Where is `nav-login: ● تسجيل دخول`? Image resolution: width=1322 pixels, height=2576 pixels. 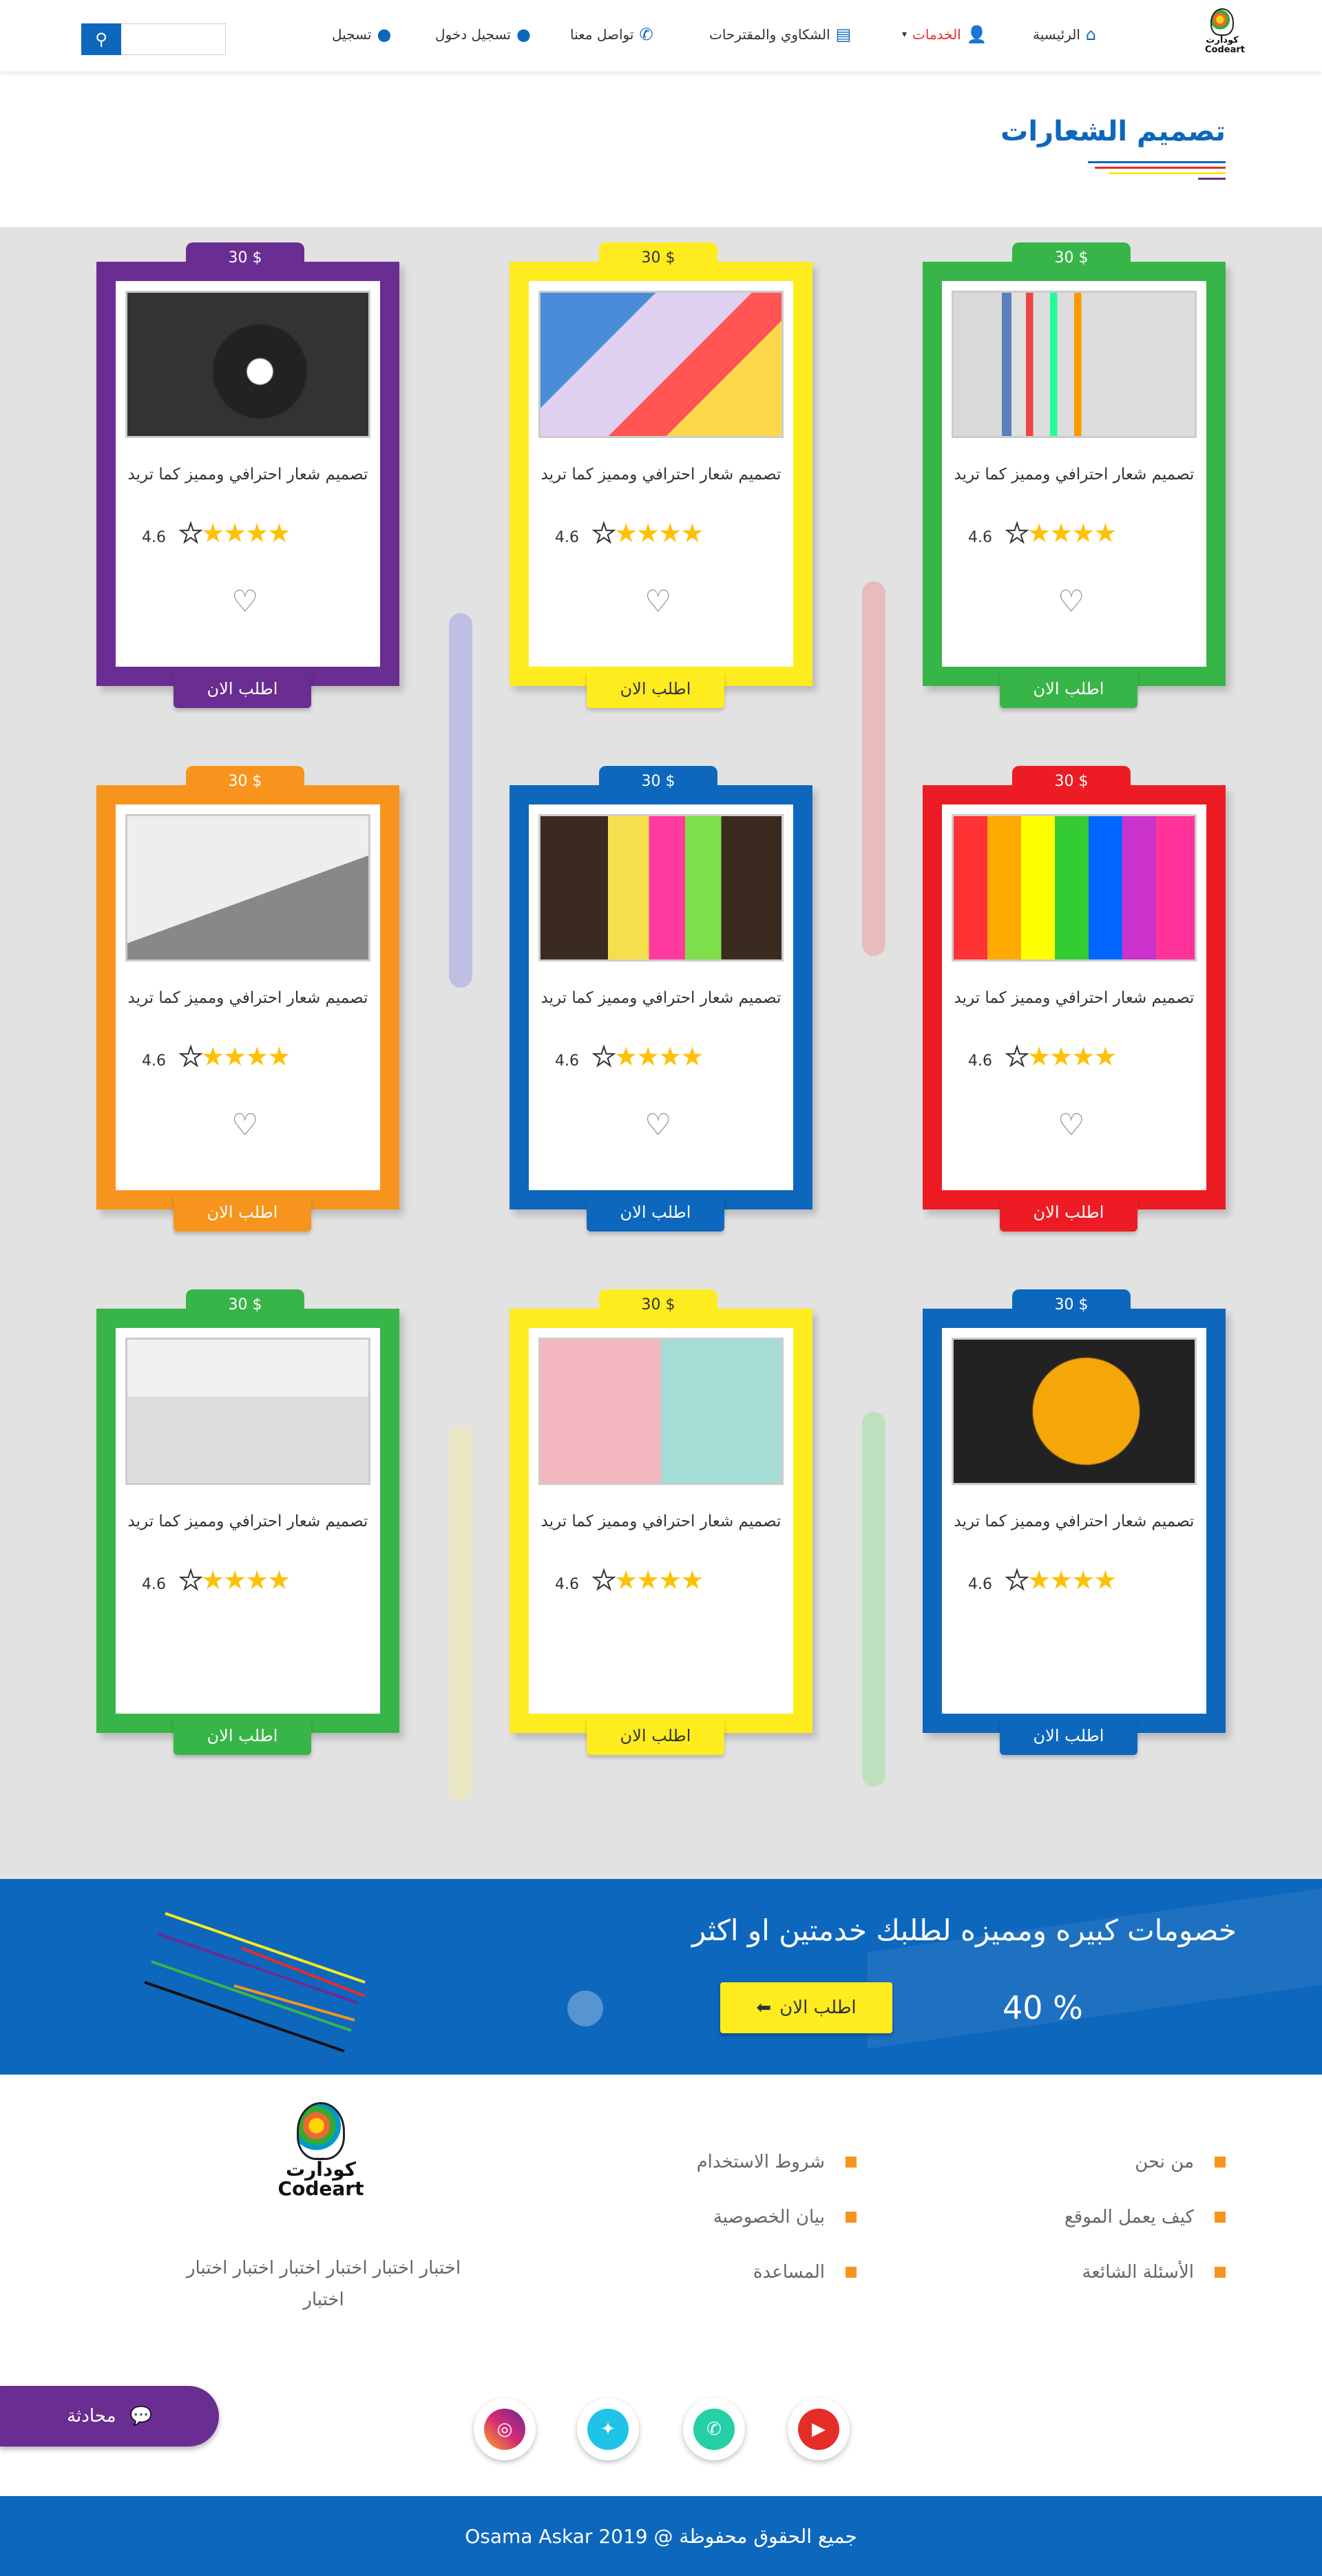 nav-login: ● تسجيل دخول is located at coordinates (483, 34).